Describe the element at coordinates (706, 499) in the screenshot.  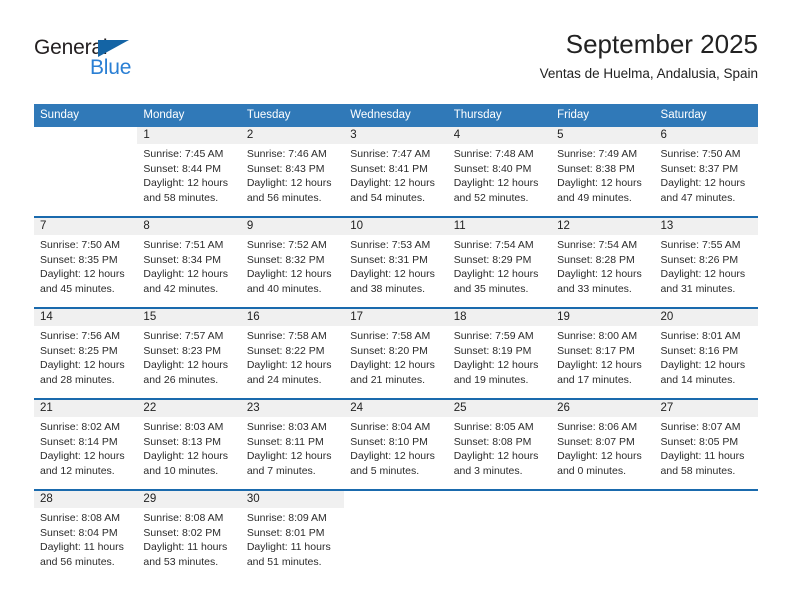
I see `day-number` at that location.